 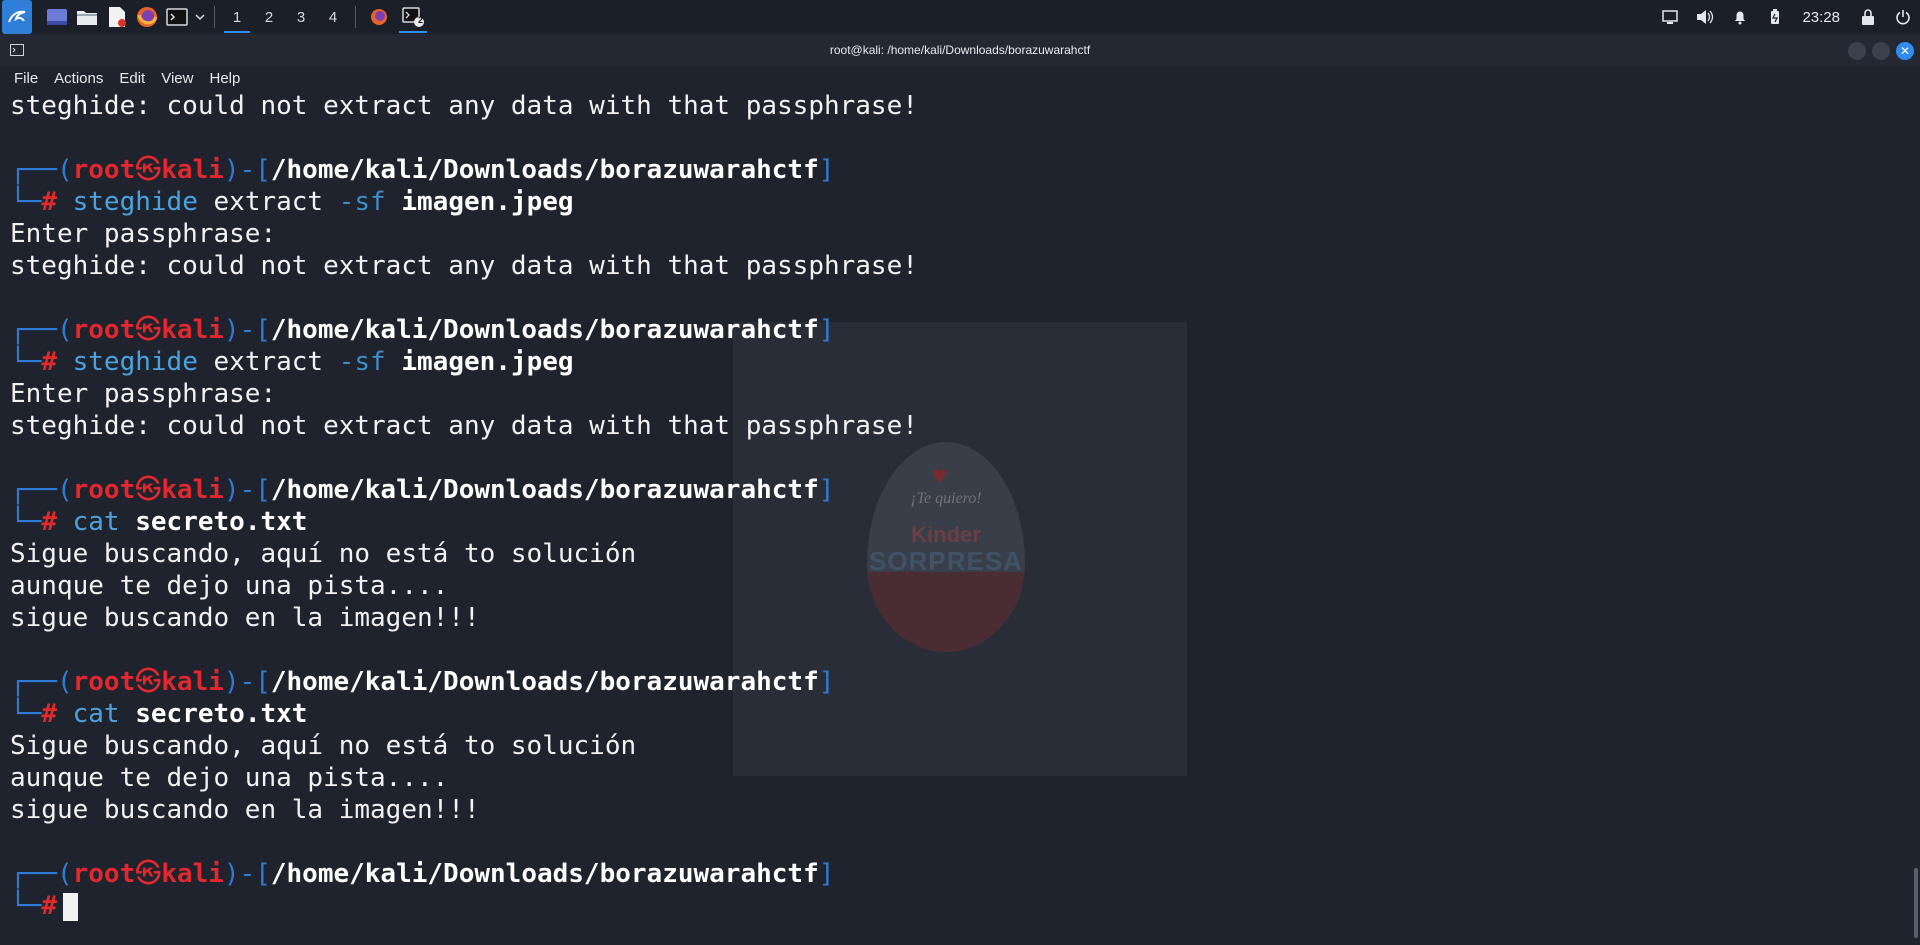 What do you see at coordinates (1905, 51) in the screenshot?
I see `close-button: ✕` at bounding box center [1905, 51].